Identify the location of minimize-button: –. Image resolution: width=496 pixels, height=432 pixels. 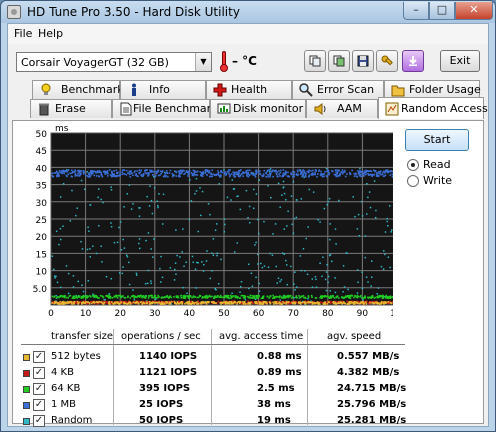
(416, 11).